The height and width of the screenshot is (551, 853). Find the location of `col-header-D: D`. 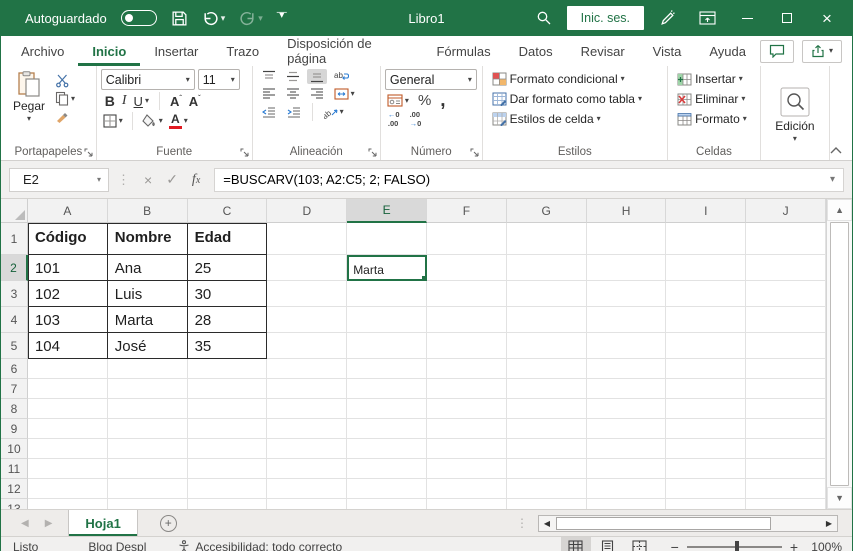

col-header-D: D is located at coordinates (307, 211).